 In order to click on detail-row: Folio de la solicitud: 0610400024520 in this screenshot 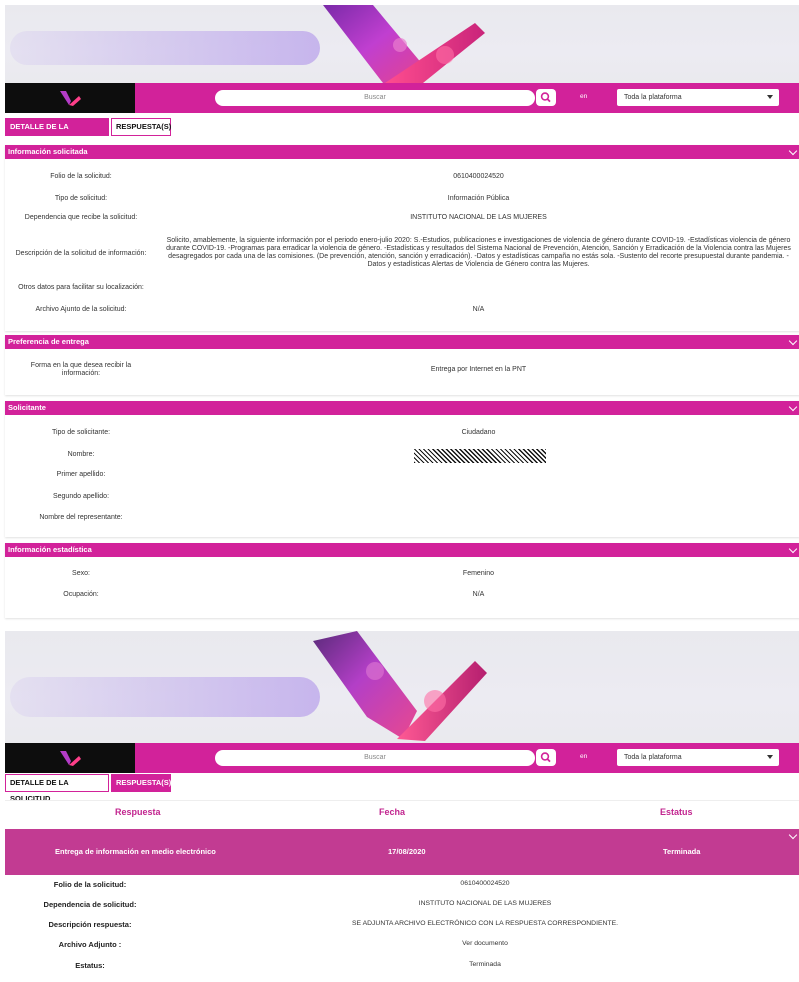, I will do `click(402, 886)`.